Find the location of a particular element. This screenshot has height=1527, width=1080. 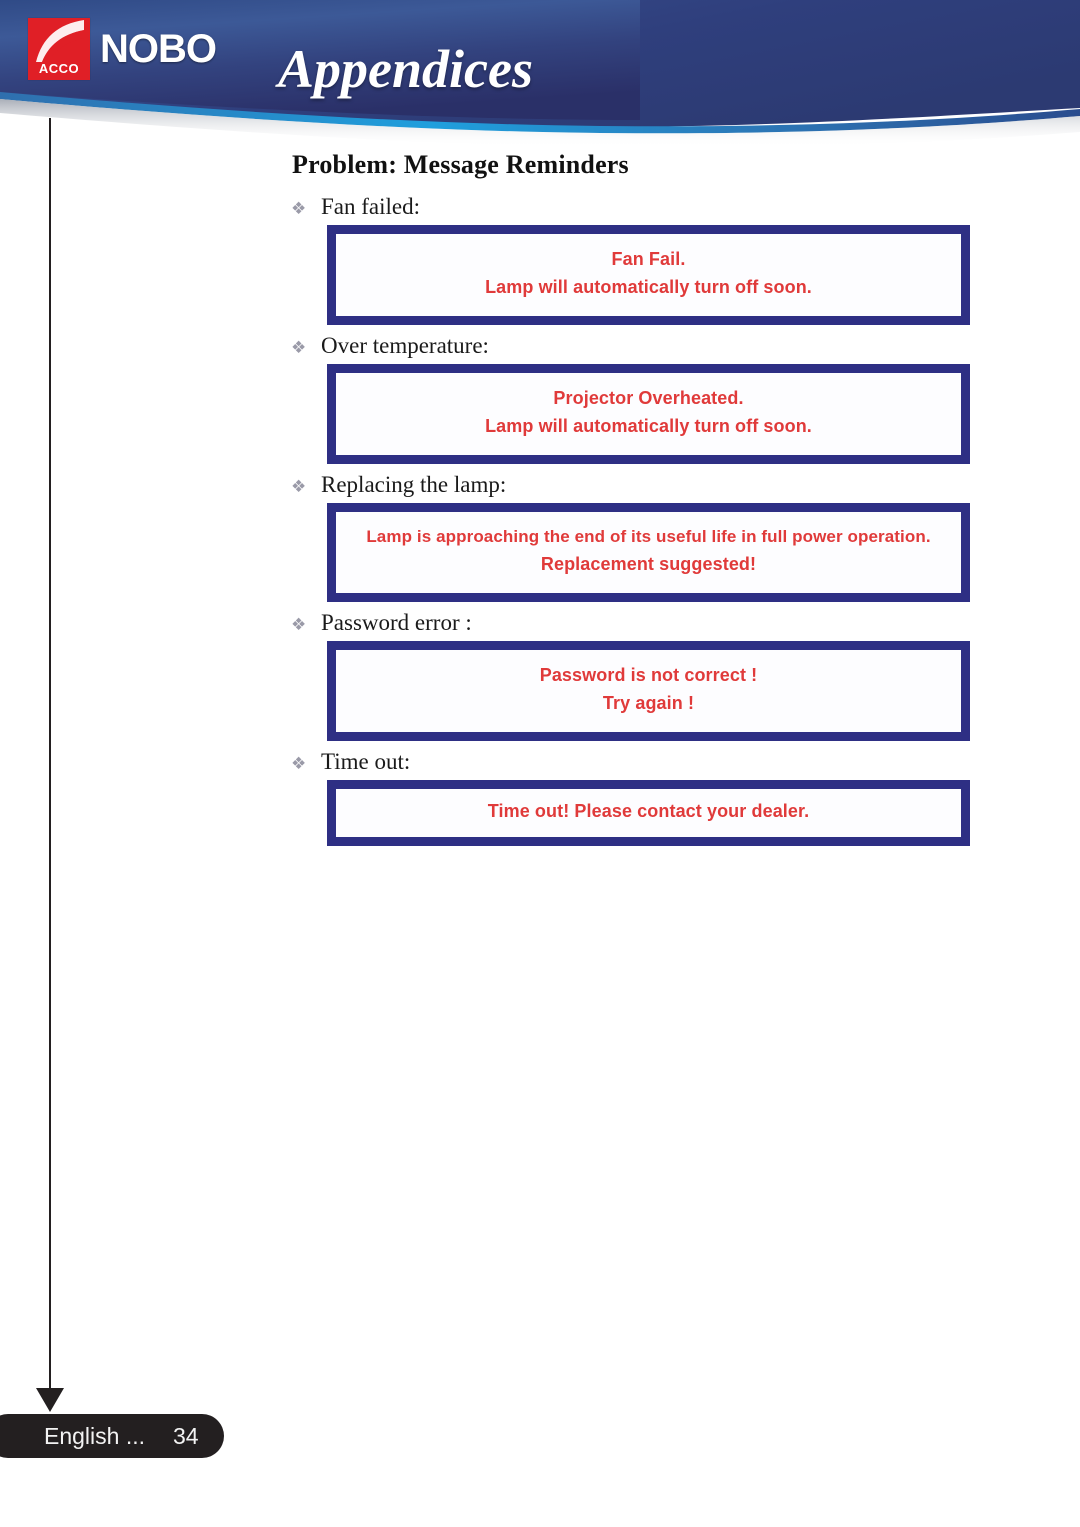

bullet-item-fan-failed: ❖ Fan failed: is located at coordinates (685, 206).